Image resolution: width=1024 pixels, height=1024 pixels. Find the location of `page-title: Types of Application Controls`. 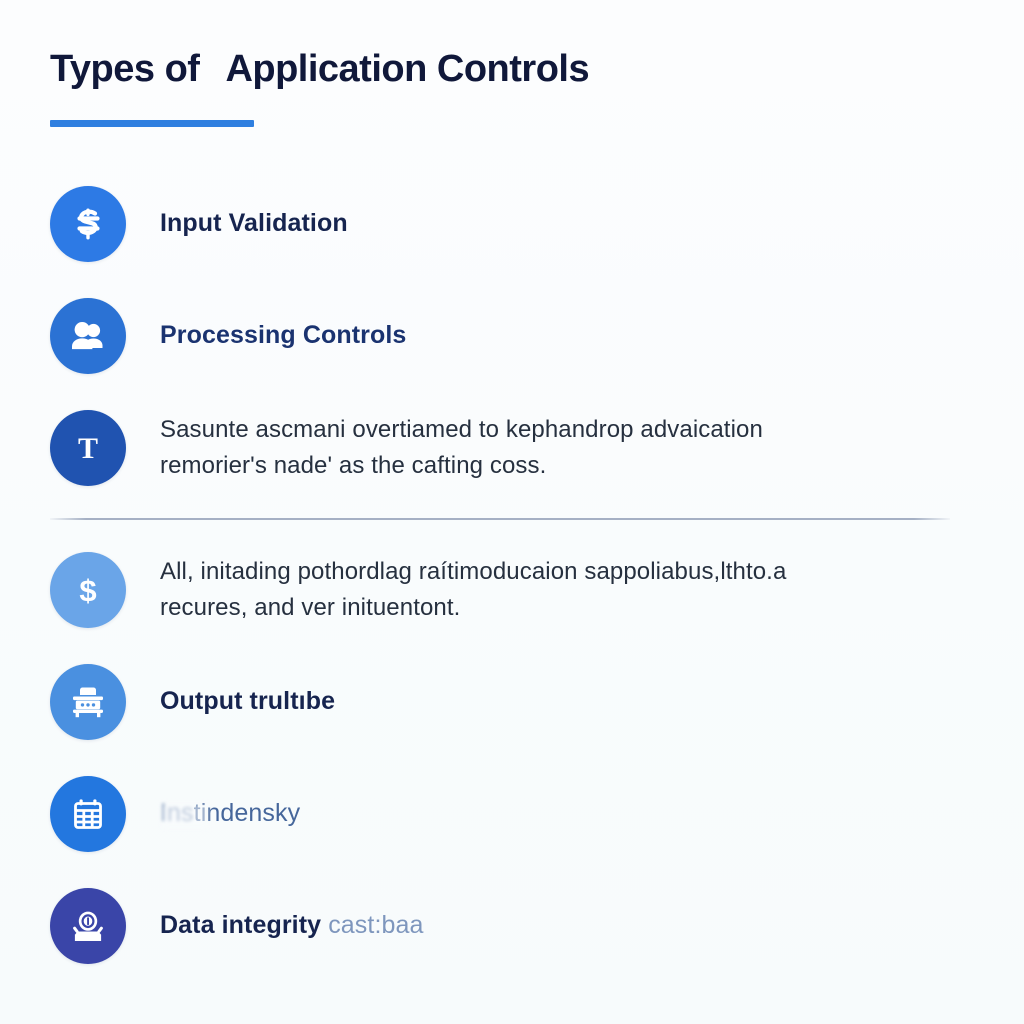

page-title: Types of Application Controls is located at coordinates (510, 70).